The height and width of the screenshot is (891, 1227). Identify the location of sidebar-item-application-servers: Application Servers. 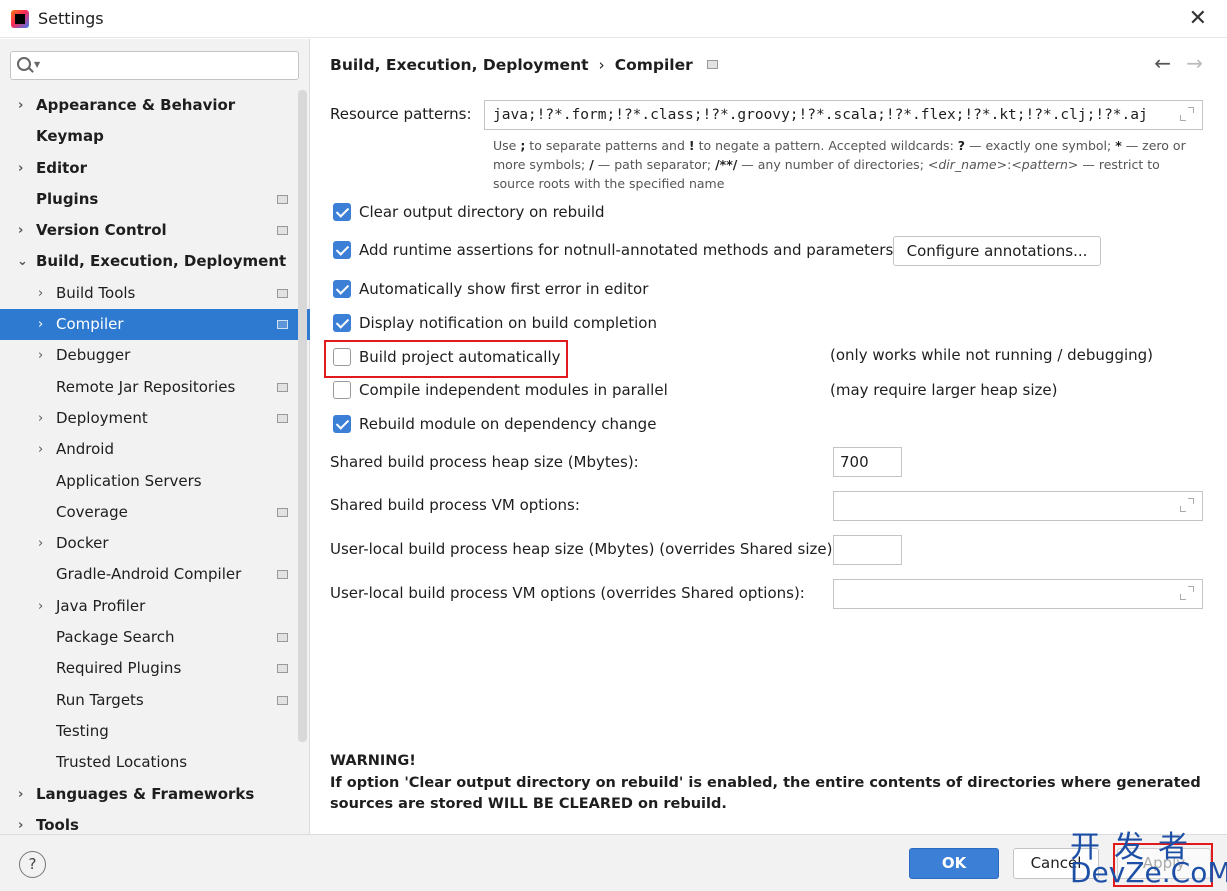
(148, 481).